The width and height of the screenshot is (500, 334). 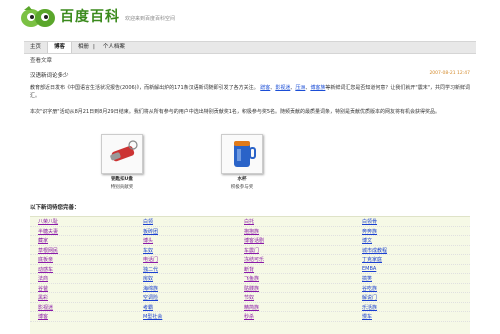 I want to click on topics-title: 以下新词待您完善：, so click(x=55, y=208).